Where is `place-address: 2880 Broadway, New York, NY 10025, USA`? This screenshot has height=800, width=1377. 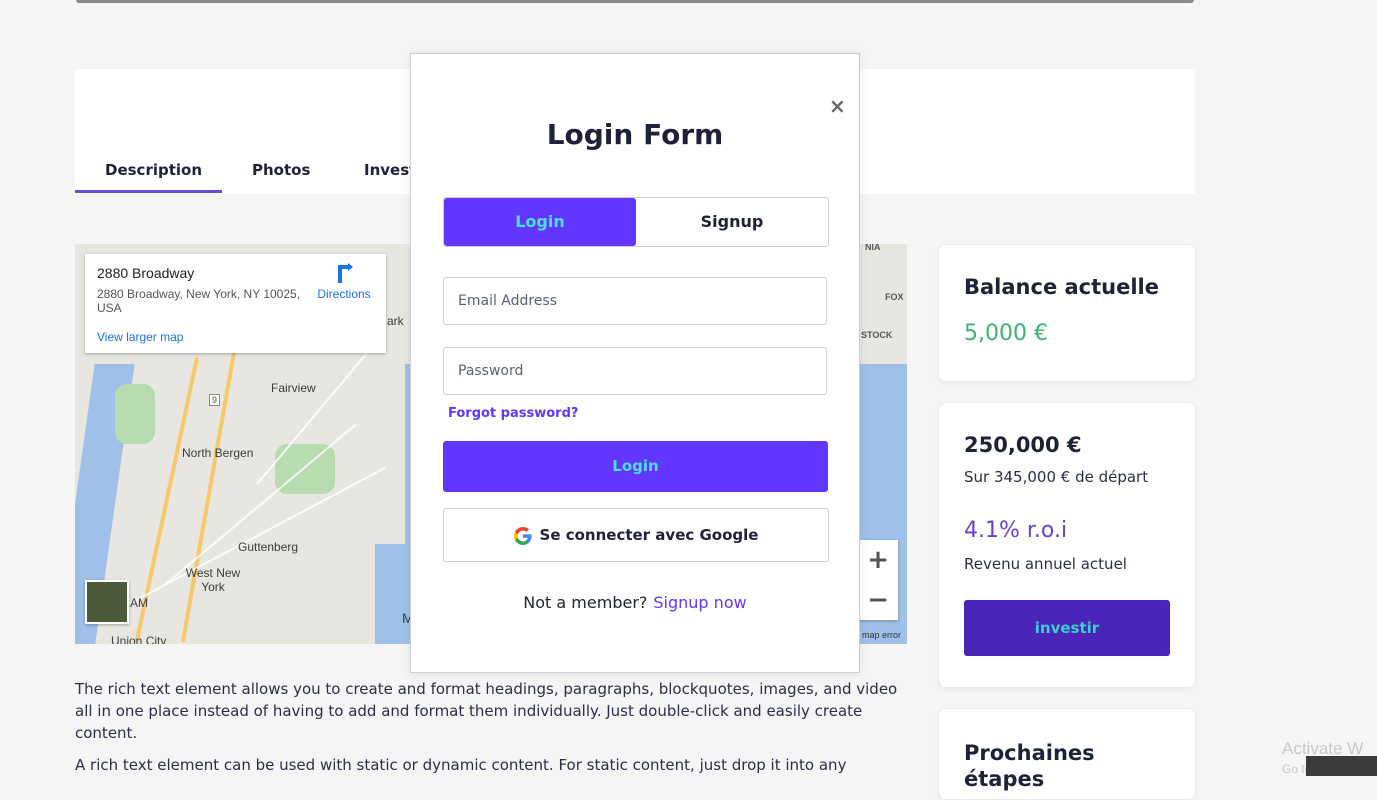 place-address: 2880 Broadway, New York, NY 10025, USA is located at coordinates (199, 301).